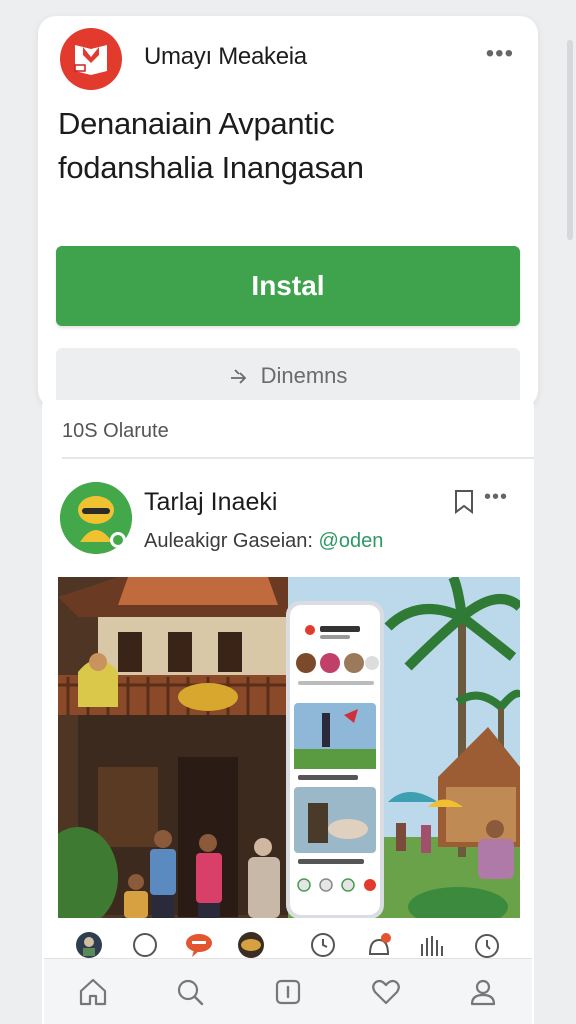  What do you see at coordinates (323, 945) in the screenshot?
I see `clock-icon` at bounding box center [323, 945].